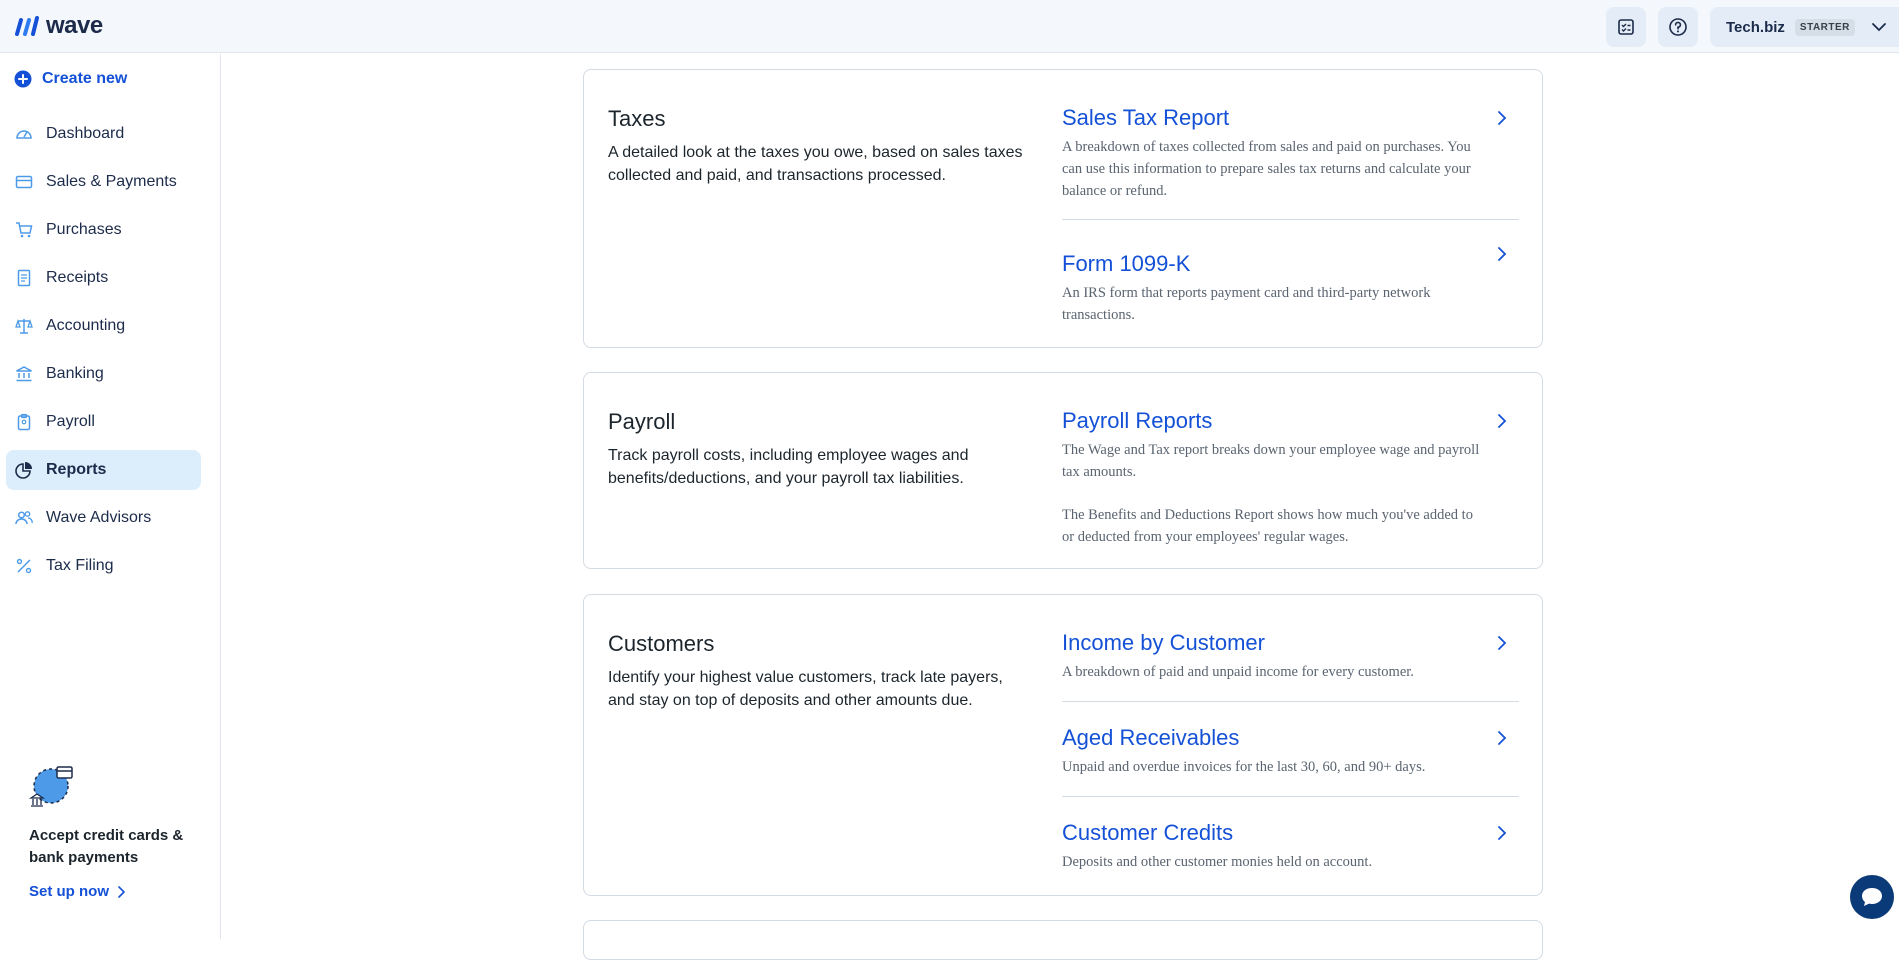 Image resolution: width=1899 pixels, height=960 pixels. I want to click on sidebar-item-tax-filing: Tax Filing, so click(103, 566).